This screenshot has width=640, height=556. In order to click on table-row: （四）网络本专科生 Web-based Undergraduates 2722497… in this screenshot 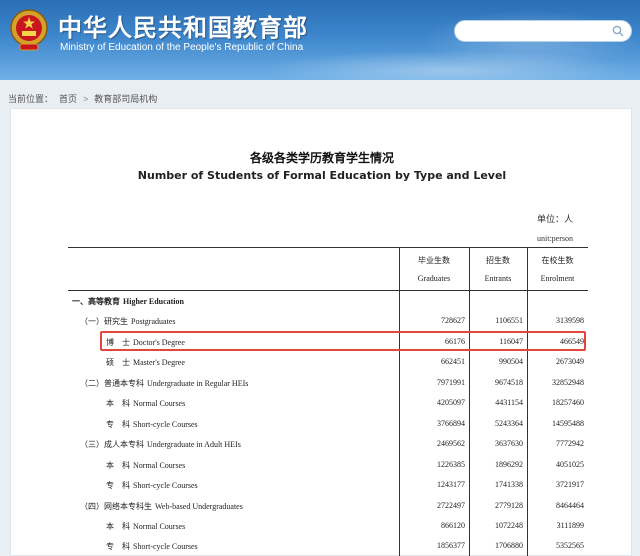, I will do `click(328, 506)`.